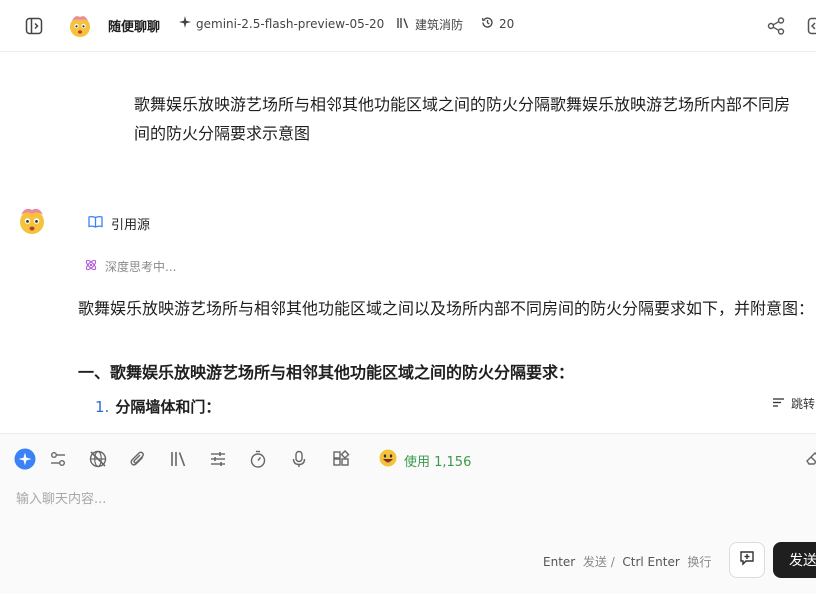  What do you see at coordinates (138, 459) in the screenshot?
I see `attachment-icon` at bounding box center [138, 459].